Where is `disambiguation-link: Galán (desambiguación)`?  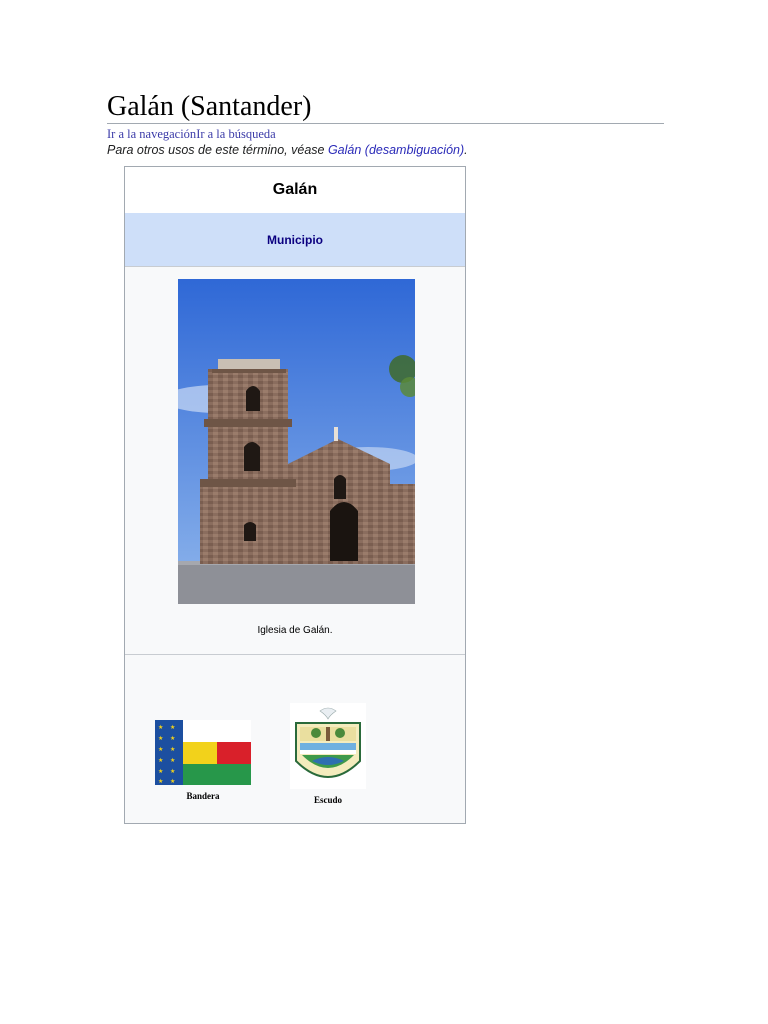
disambiguation-link: Galán (desambiguación) is located at coordinates (396, 150).